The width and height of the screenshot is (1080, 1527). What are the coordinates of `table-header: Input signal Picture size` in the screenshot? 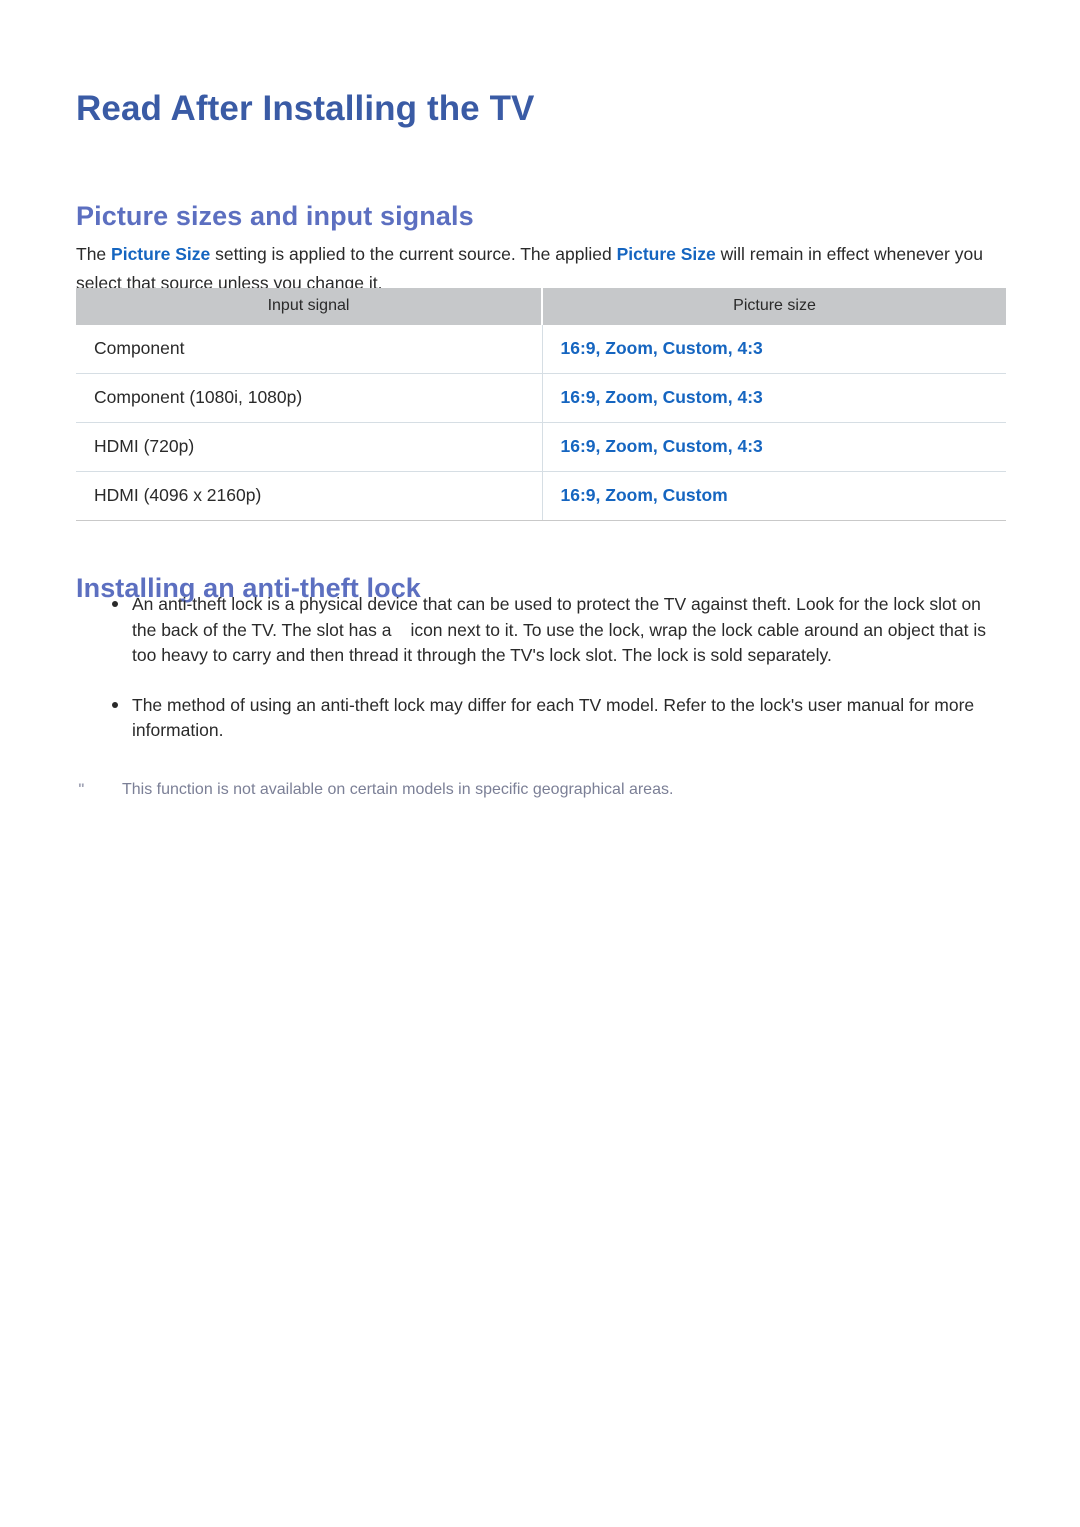 It's located at (541, 306).